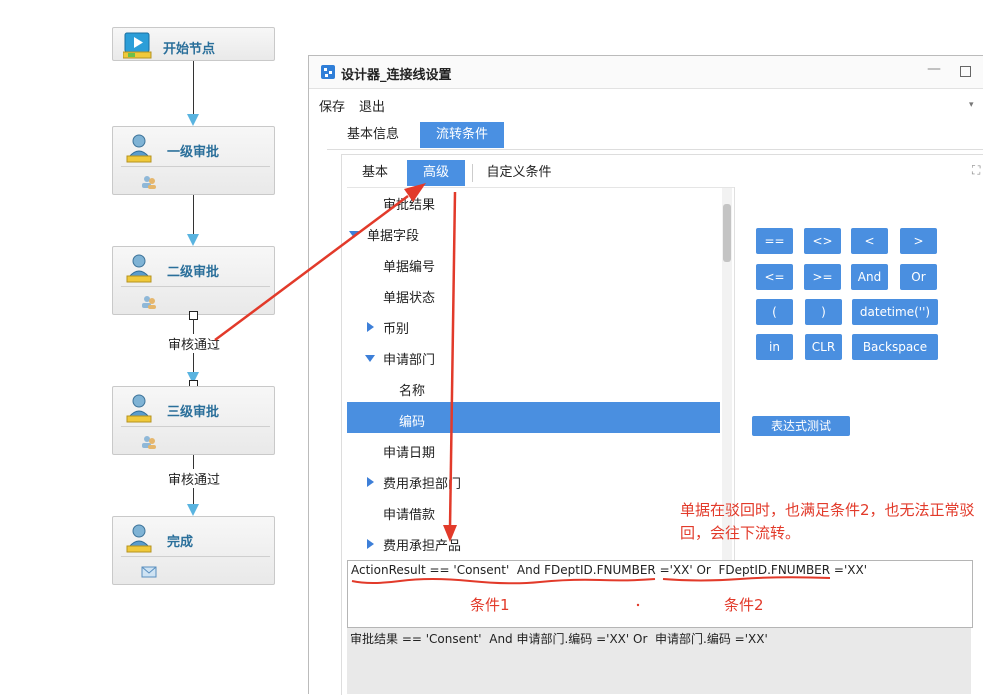  I want to click on tree-item-currency: 币别, so click(396, 327).